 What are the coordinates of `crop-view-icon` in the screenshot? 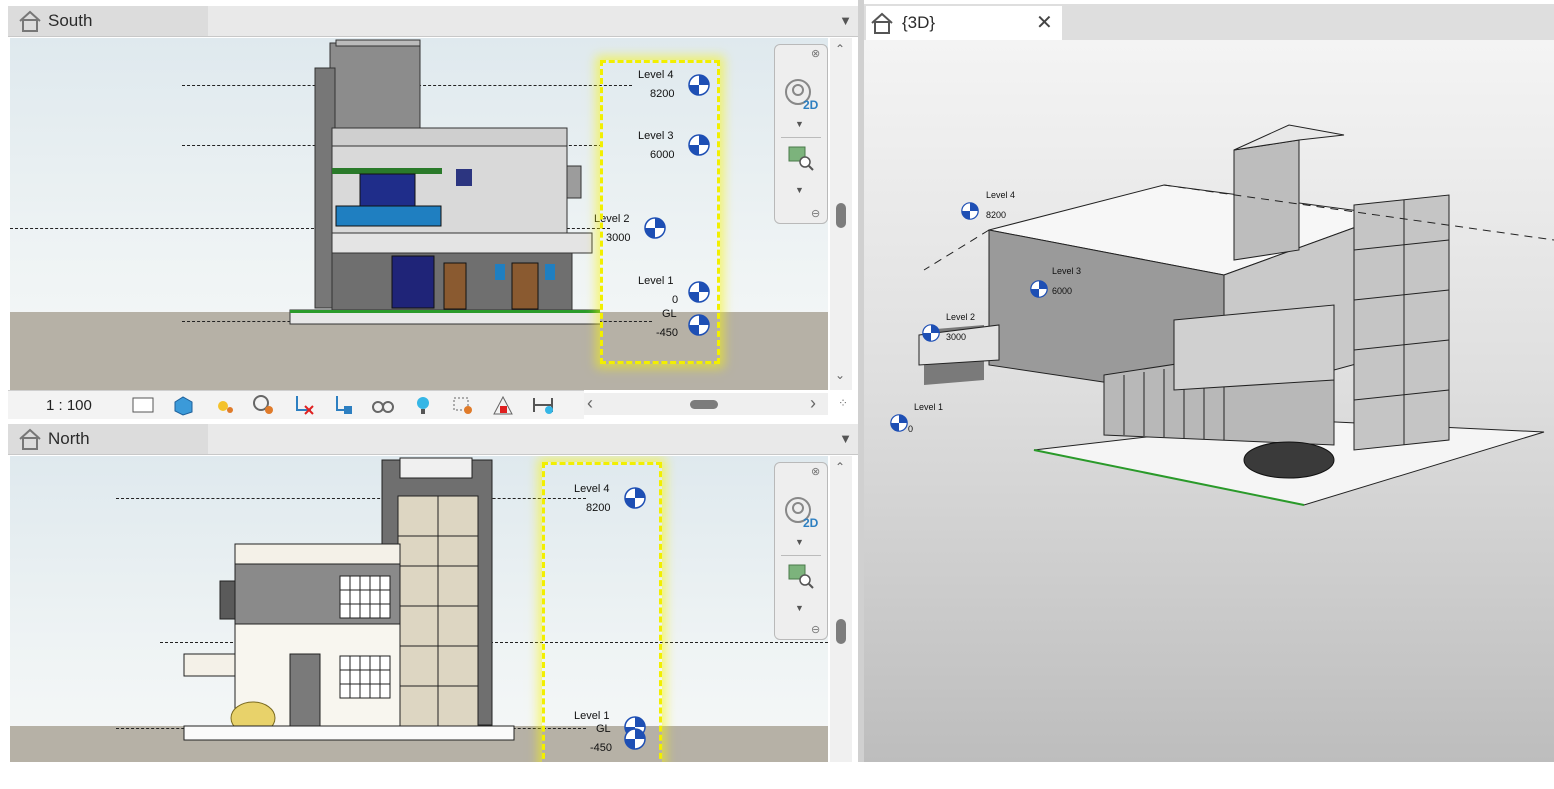 It's located at (303, 405).